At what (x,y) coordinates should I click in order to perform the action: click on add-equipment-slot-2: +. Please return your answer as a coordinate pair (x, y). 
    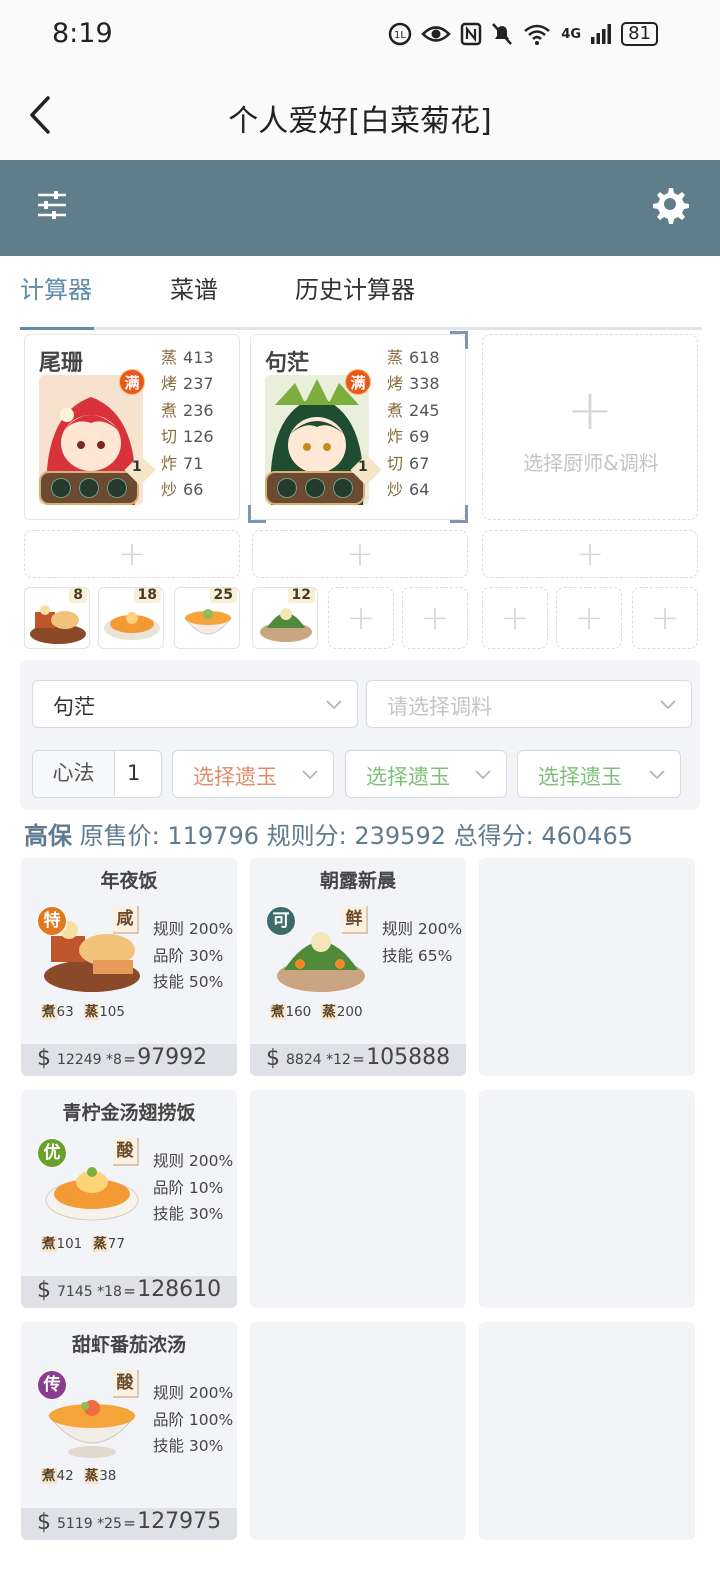
    Looking at the image, I should click on (360, 554).